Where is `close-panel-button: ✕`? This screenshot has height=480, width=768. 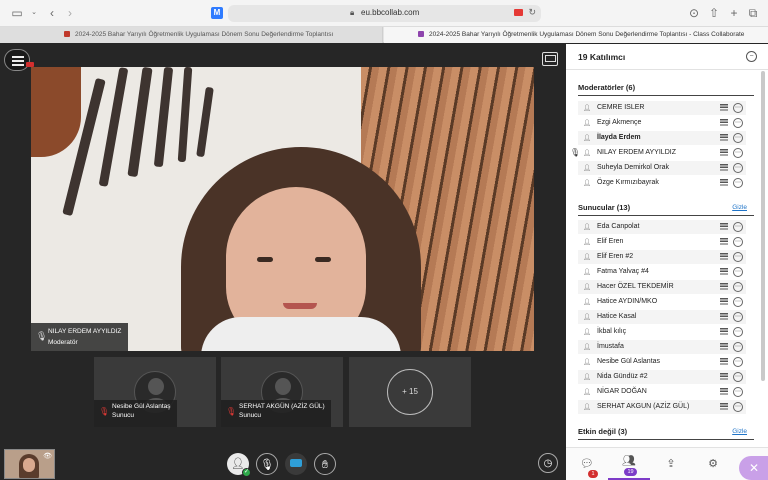 close-panel-button: ✕ is located at coordinates (753, 468).